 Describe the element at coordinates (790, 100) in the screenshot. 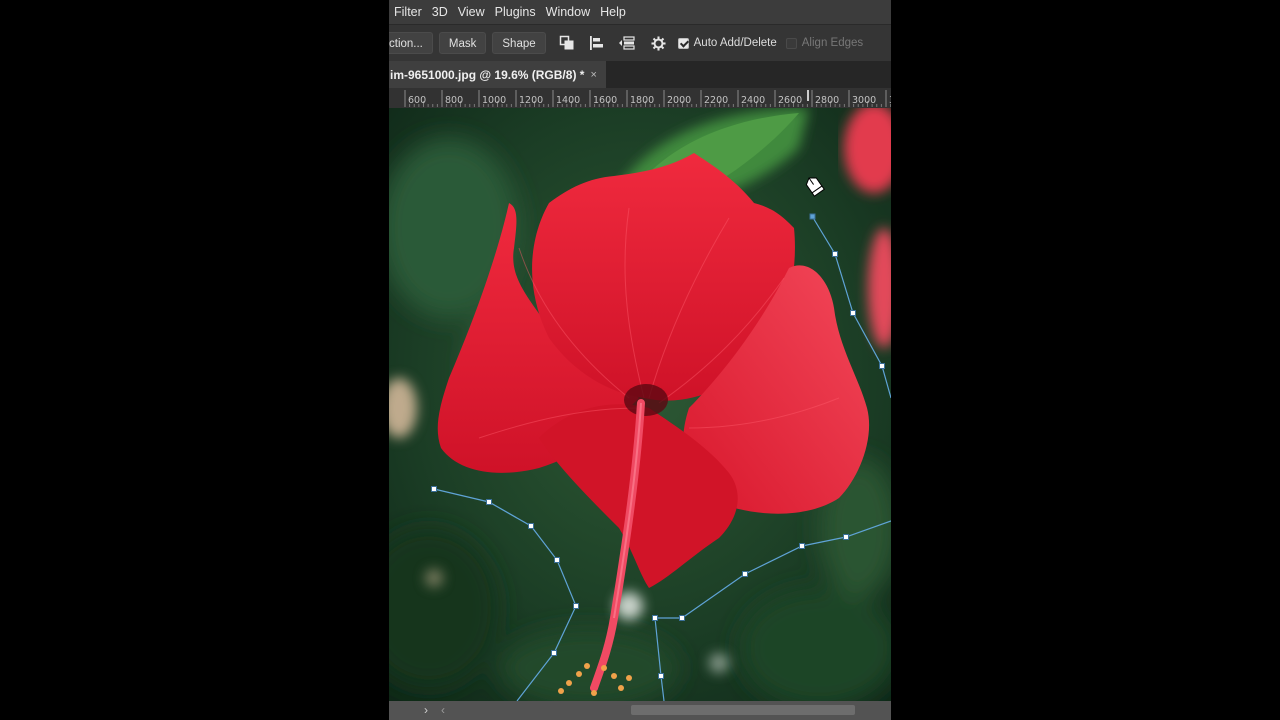

I see `ruler-tick-label: 2600` at that location.